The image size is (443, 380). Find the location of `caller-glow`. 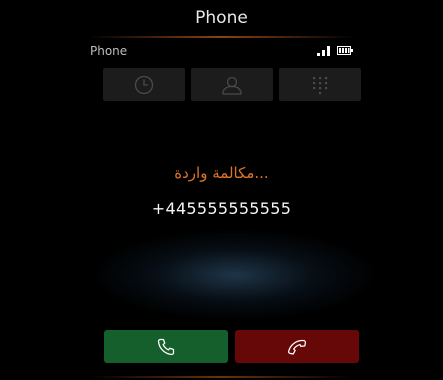

caller-glow is located at coordinates (235, 275).